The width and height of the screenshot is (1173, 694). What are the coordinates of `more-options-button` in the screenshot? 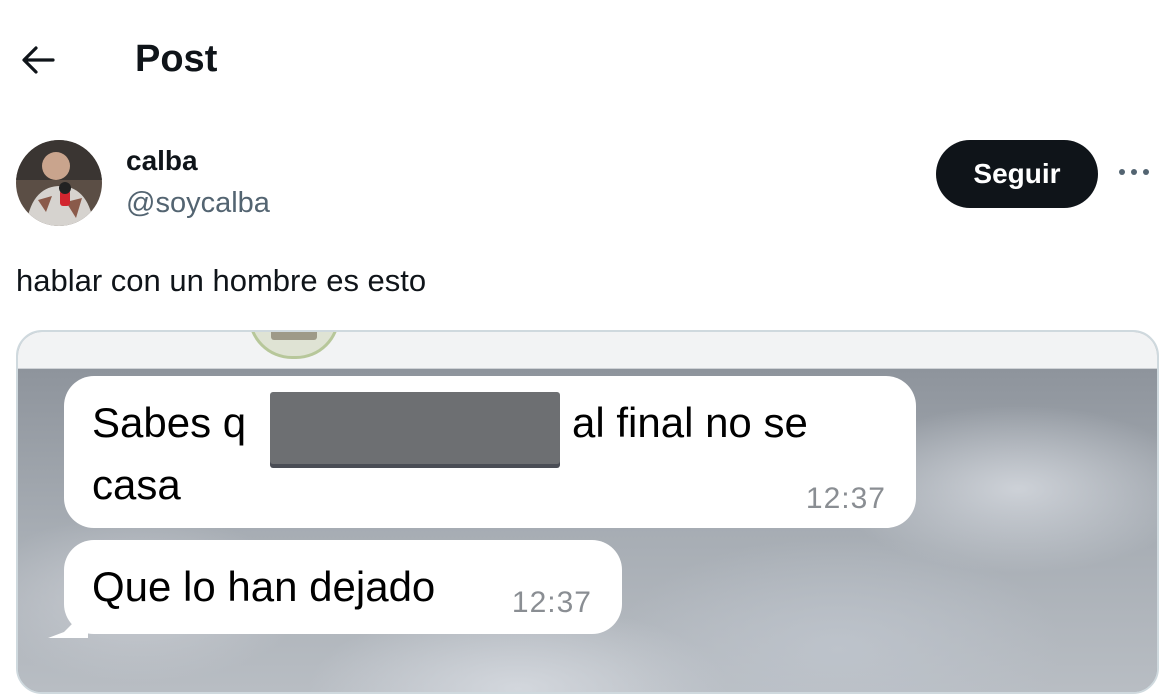 It's located at (1134, 172).